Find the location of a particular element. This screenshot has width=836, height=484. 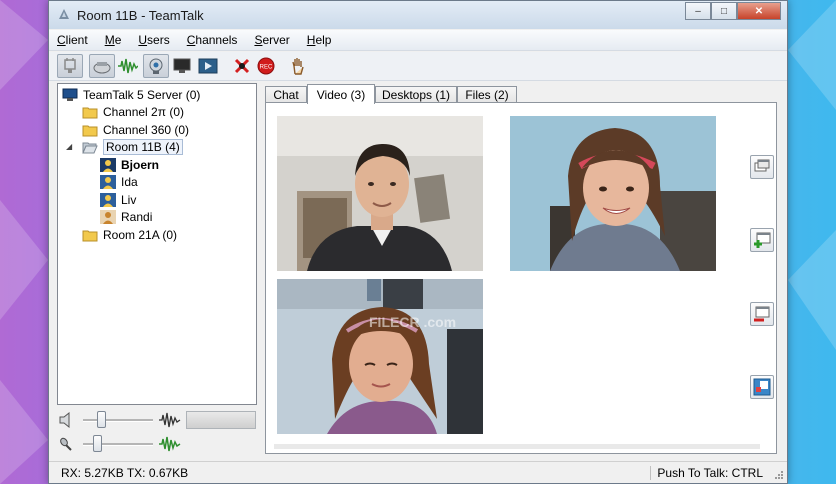

voice-level-meter is located at coordinates (221, 420).